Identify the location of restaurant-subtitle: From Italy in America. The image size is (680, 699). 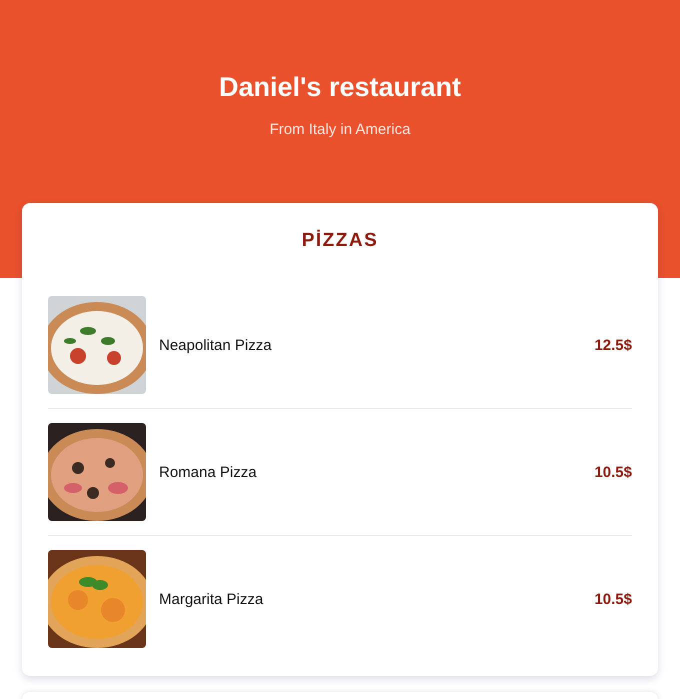
(340, 129).